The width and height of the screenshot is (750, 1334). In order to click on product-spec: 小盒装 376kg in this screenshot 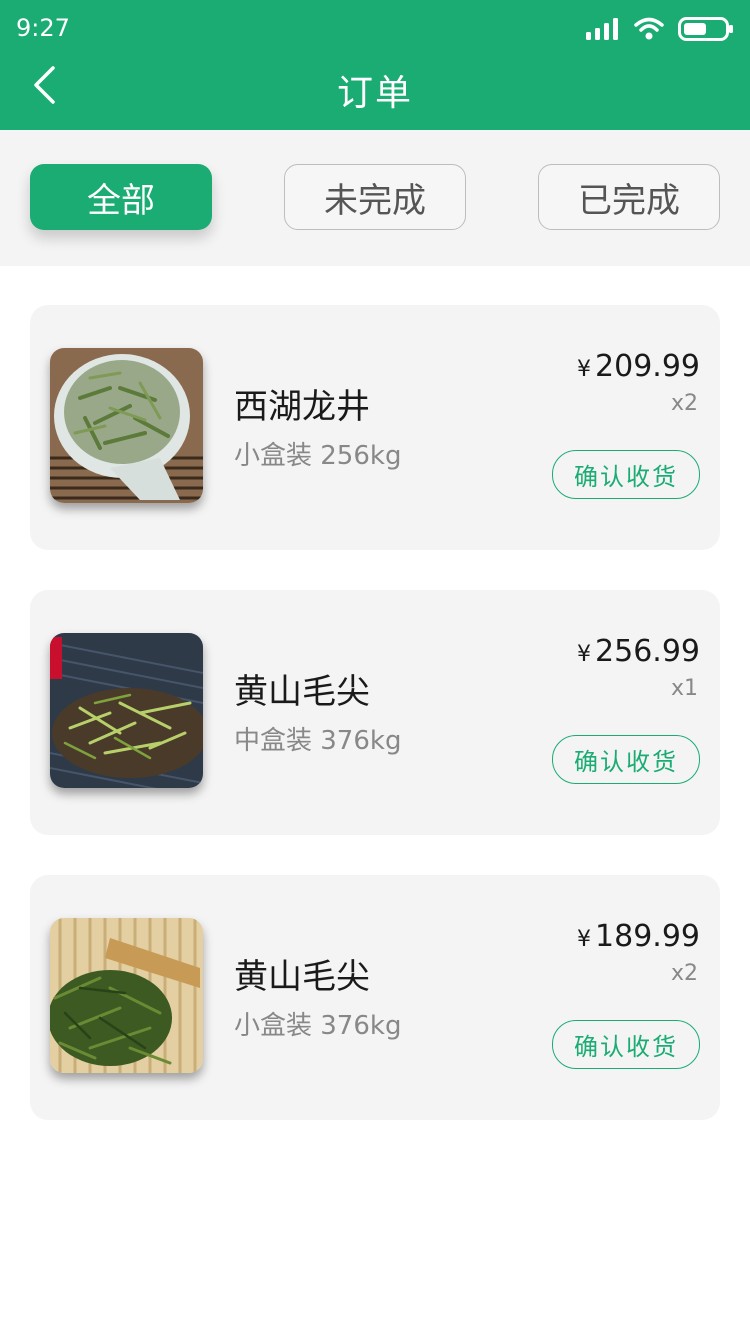, I will do `click(318, 1026)`.